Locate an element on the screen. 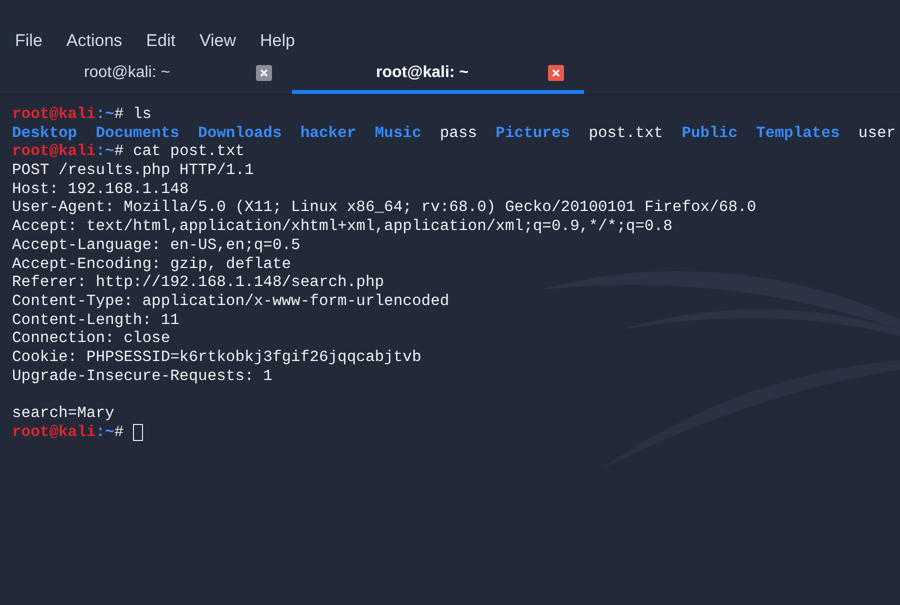 The image size is (900, 605). output-line: Accept-Language: en-US,en;q=0.5 is located at coordinates (156, 245).